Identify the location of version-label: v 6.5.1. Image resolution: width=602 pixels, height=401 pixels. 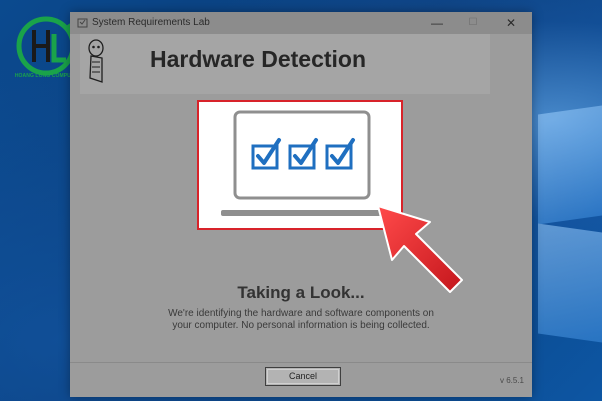
(511, 380).